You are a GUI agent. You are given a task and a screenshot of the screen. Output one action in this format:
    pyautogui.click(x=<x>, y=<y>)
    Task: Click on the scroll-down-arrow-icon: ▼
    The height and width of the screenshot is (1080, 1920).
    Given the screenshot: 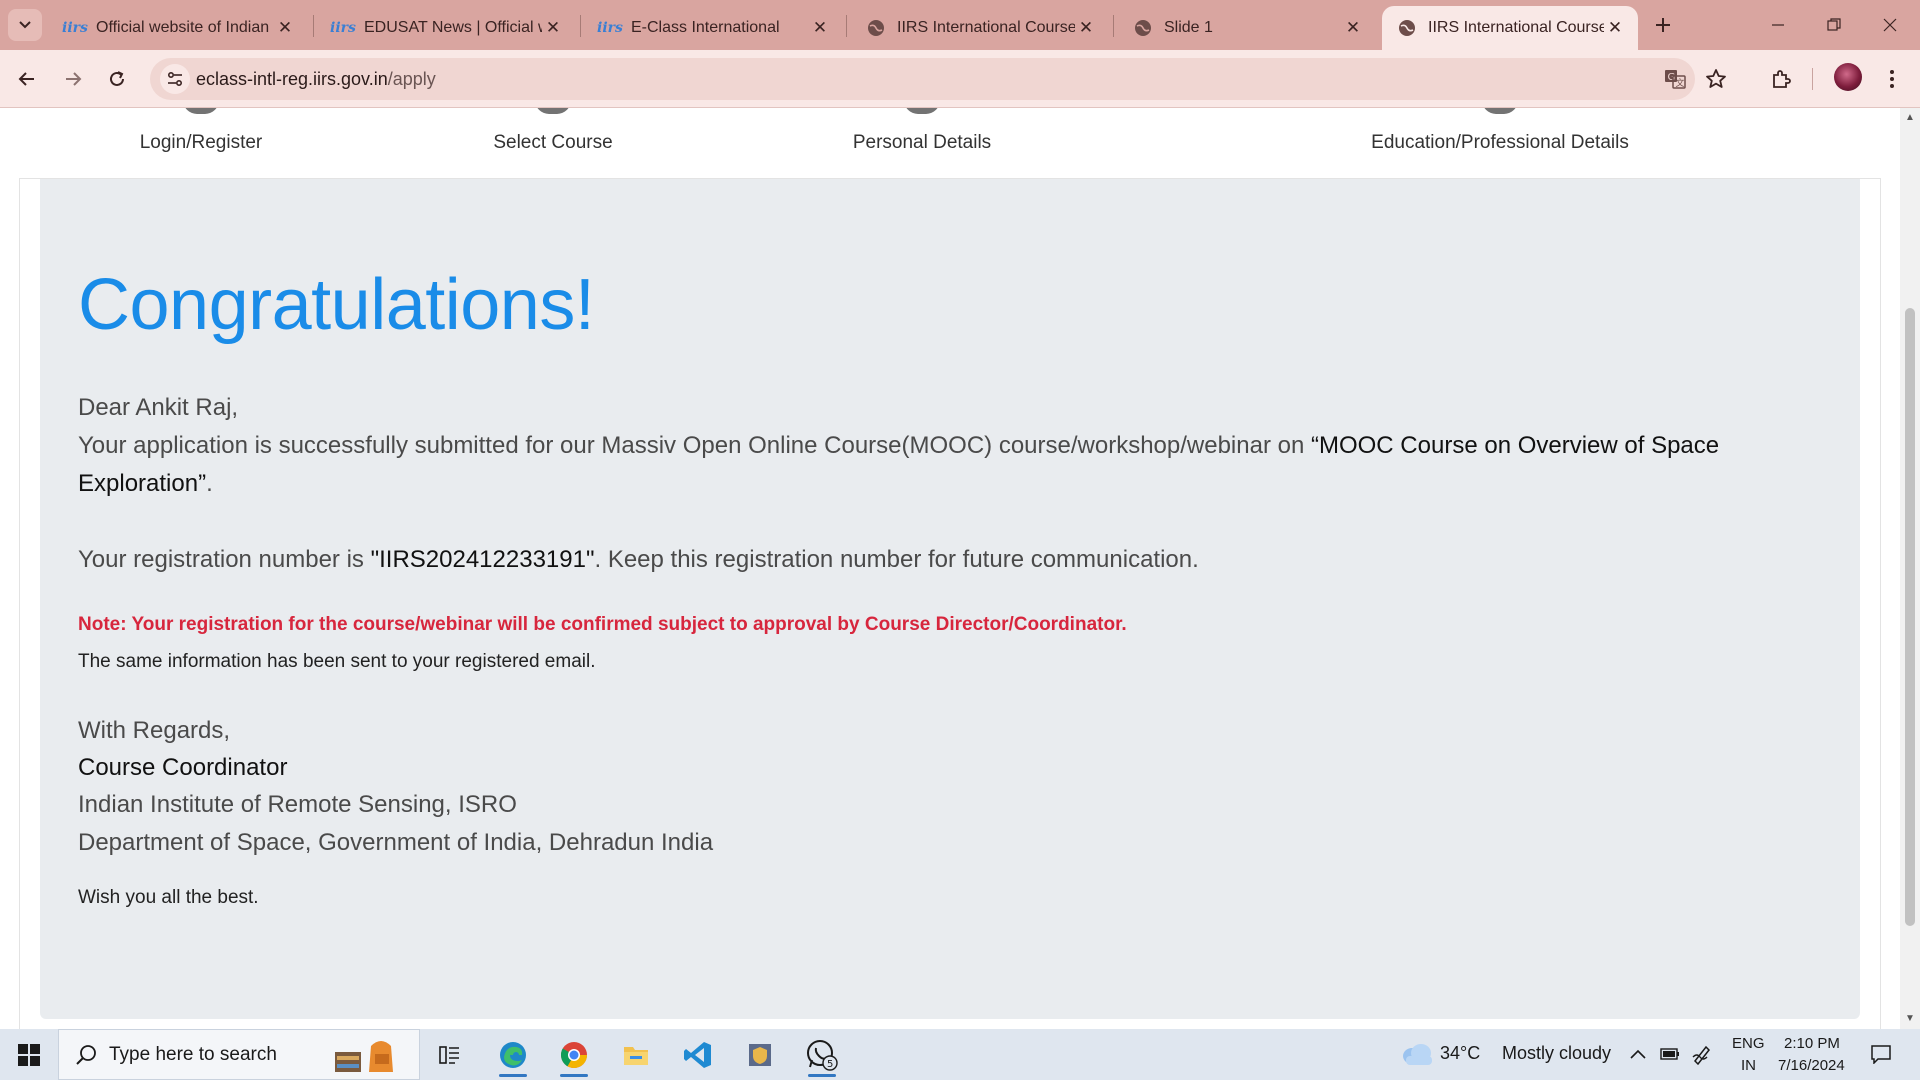 What is the action you would take?
    pyautogui.click(x=1910, y=1019)
    